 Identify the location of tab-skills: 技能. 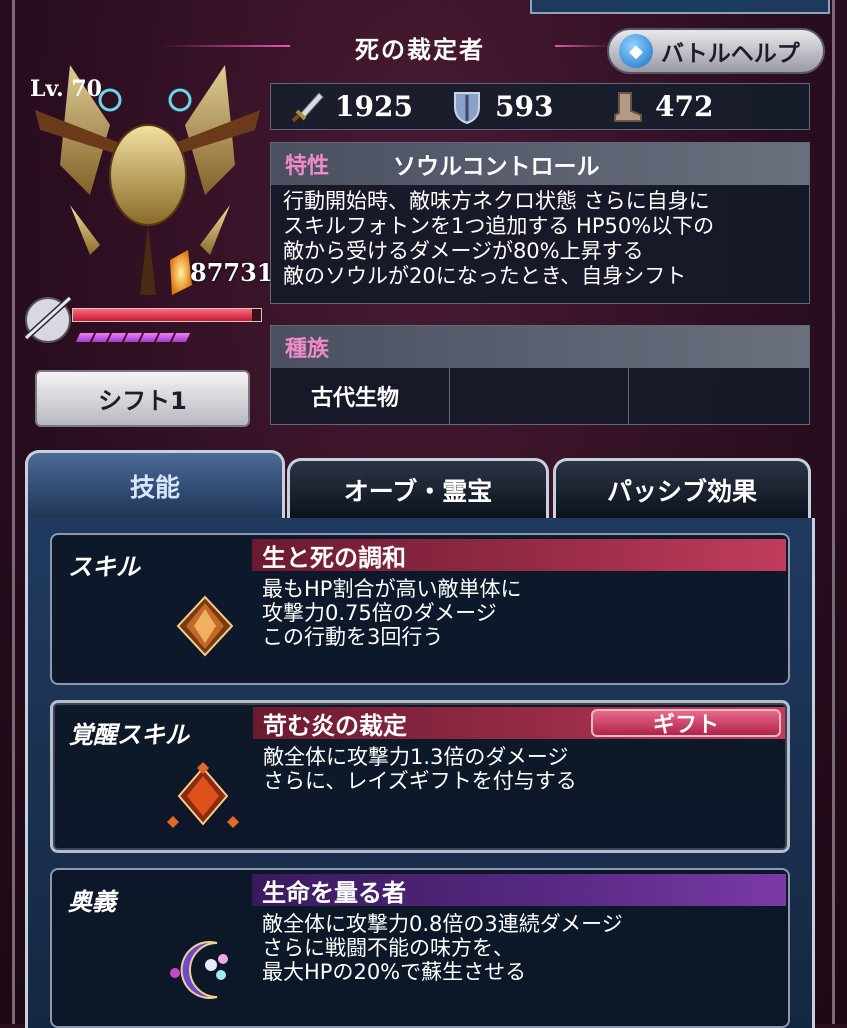
(155, 484).